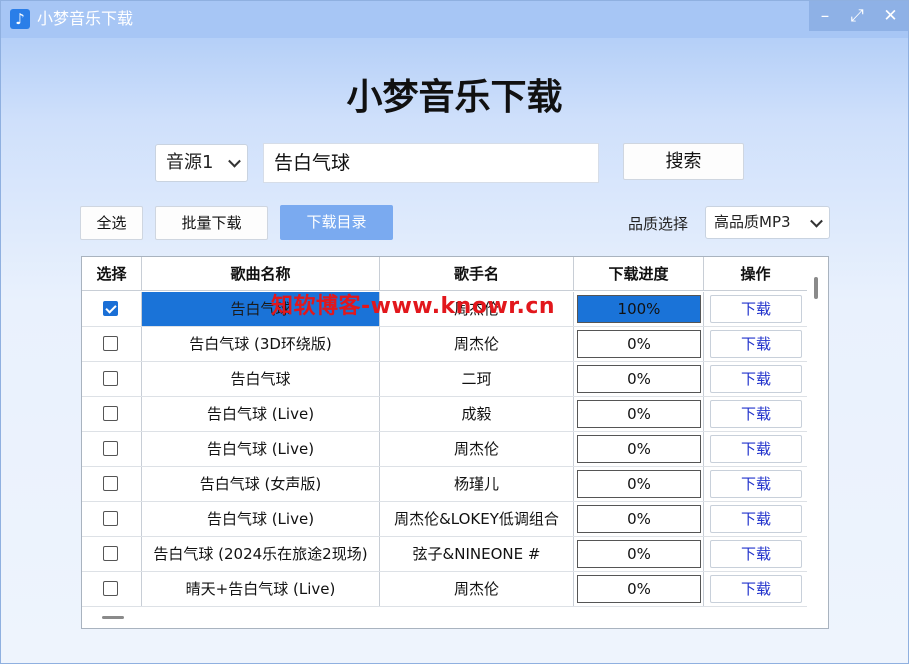 Image resolution: width=909 pixels, height=664 pixels. Describe the element at coordinates (111, 223) in the screenshot. I see `select-all-button: 全选` at that location.